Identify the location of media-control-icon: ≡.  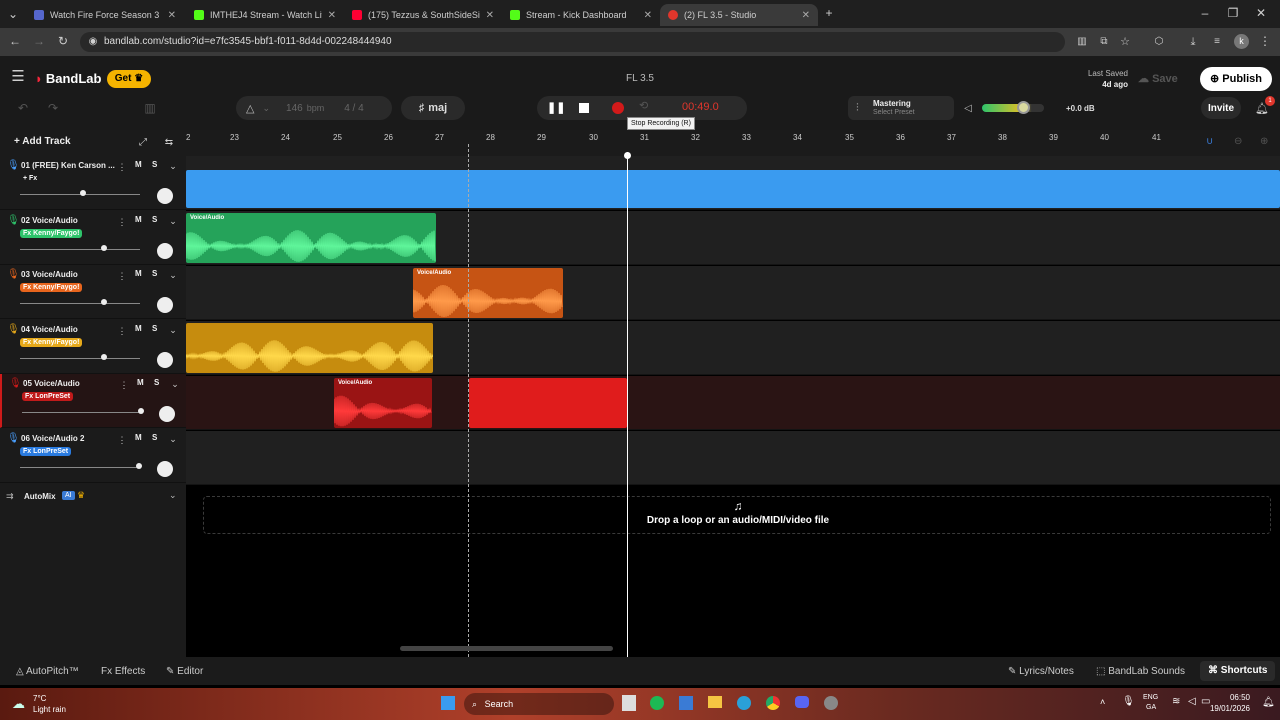
(1217, 42).